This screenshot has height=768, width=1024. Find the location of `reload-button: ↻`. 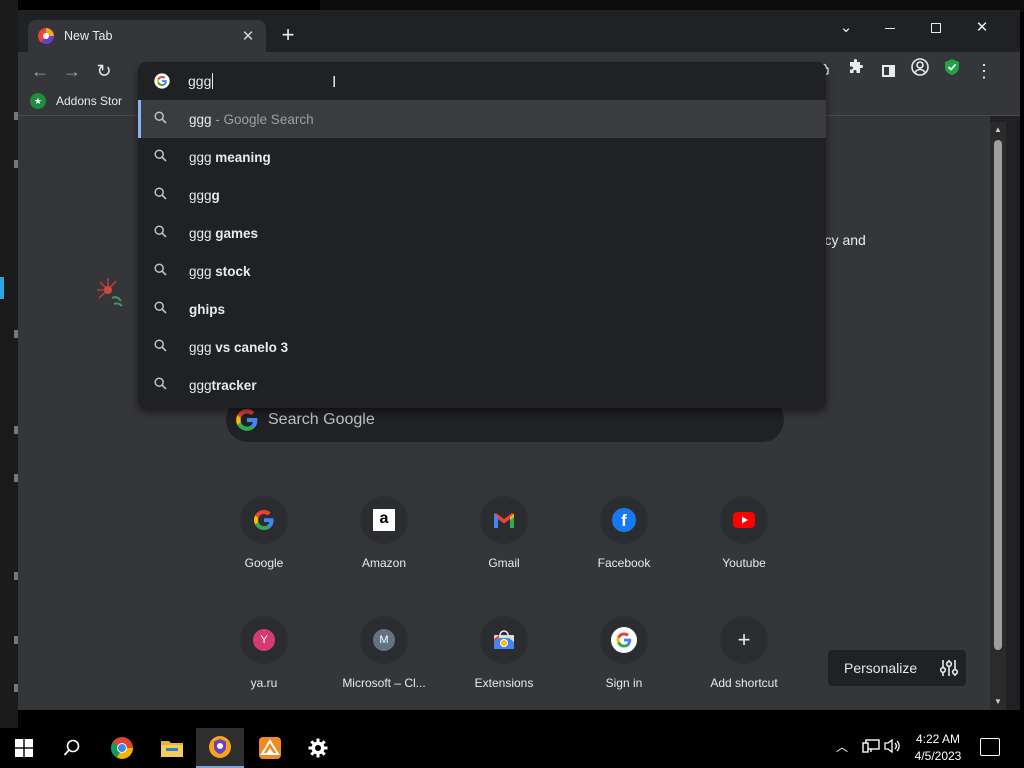

reload-button: ↻ is located at coordinates (104, 71).